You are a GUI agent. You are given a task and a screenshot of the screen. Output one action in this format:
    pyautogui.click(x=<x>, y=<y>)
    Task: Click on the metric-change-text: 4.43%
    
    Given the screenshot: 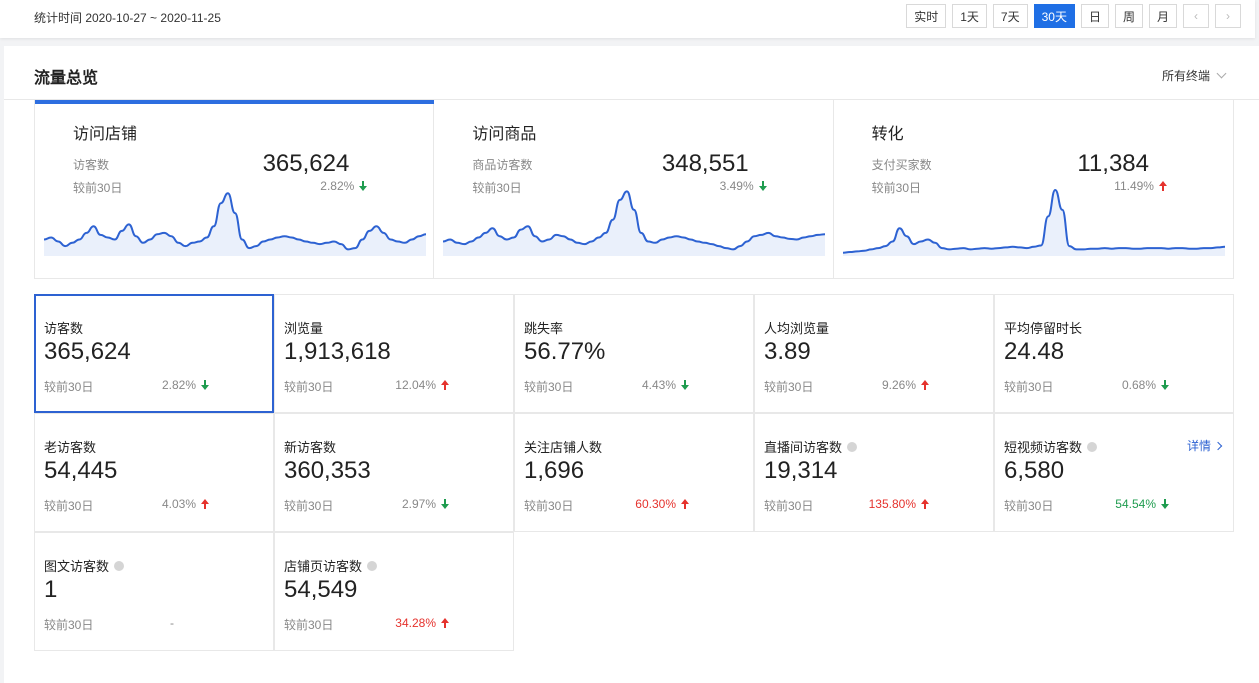 What is the action you would take?
    pyautogui.click(x=658, y=385)
    